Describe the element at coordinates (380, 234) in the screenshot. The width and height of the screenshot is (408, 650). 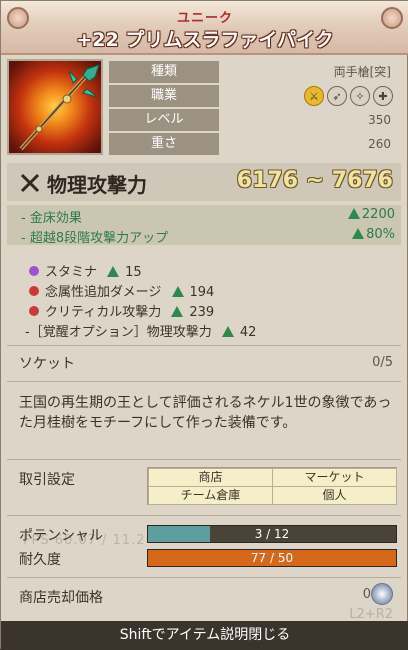
I see `transcend-effect-value: 80%` at that location.